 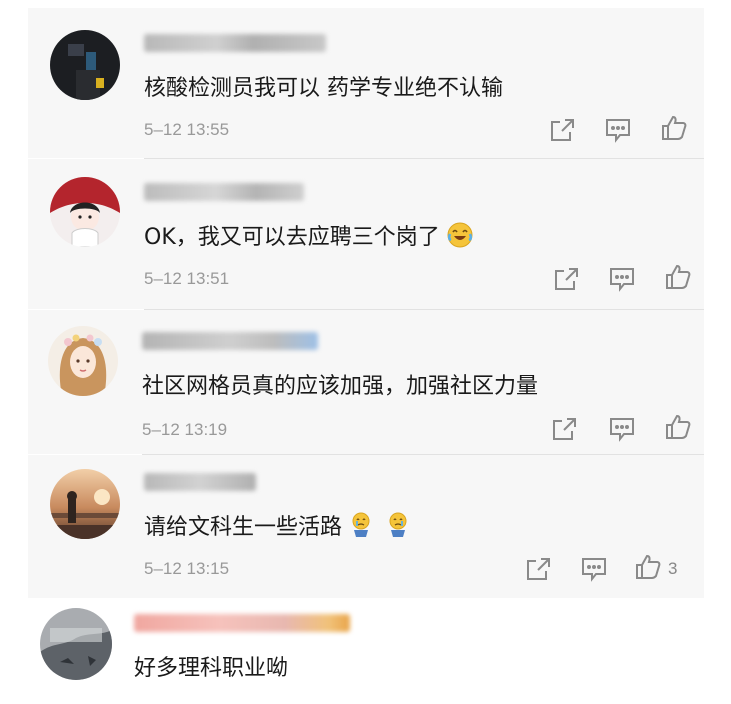 I want to click on comment-text: 请给文科生一些活路, so click(x=277, y=526).